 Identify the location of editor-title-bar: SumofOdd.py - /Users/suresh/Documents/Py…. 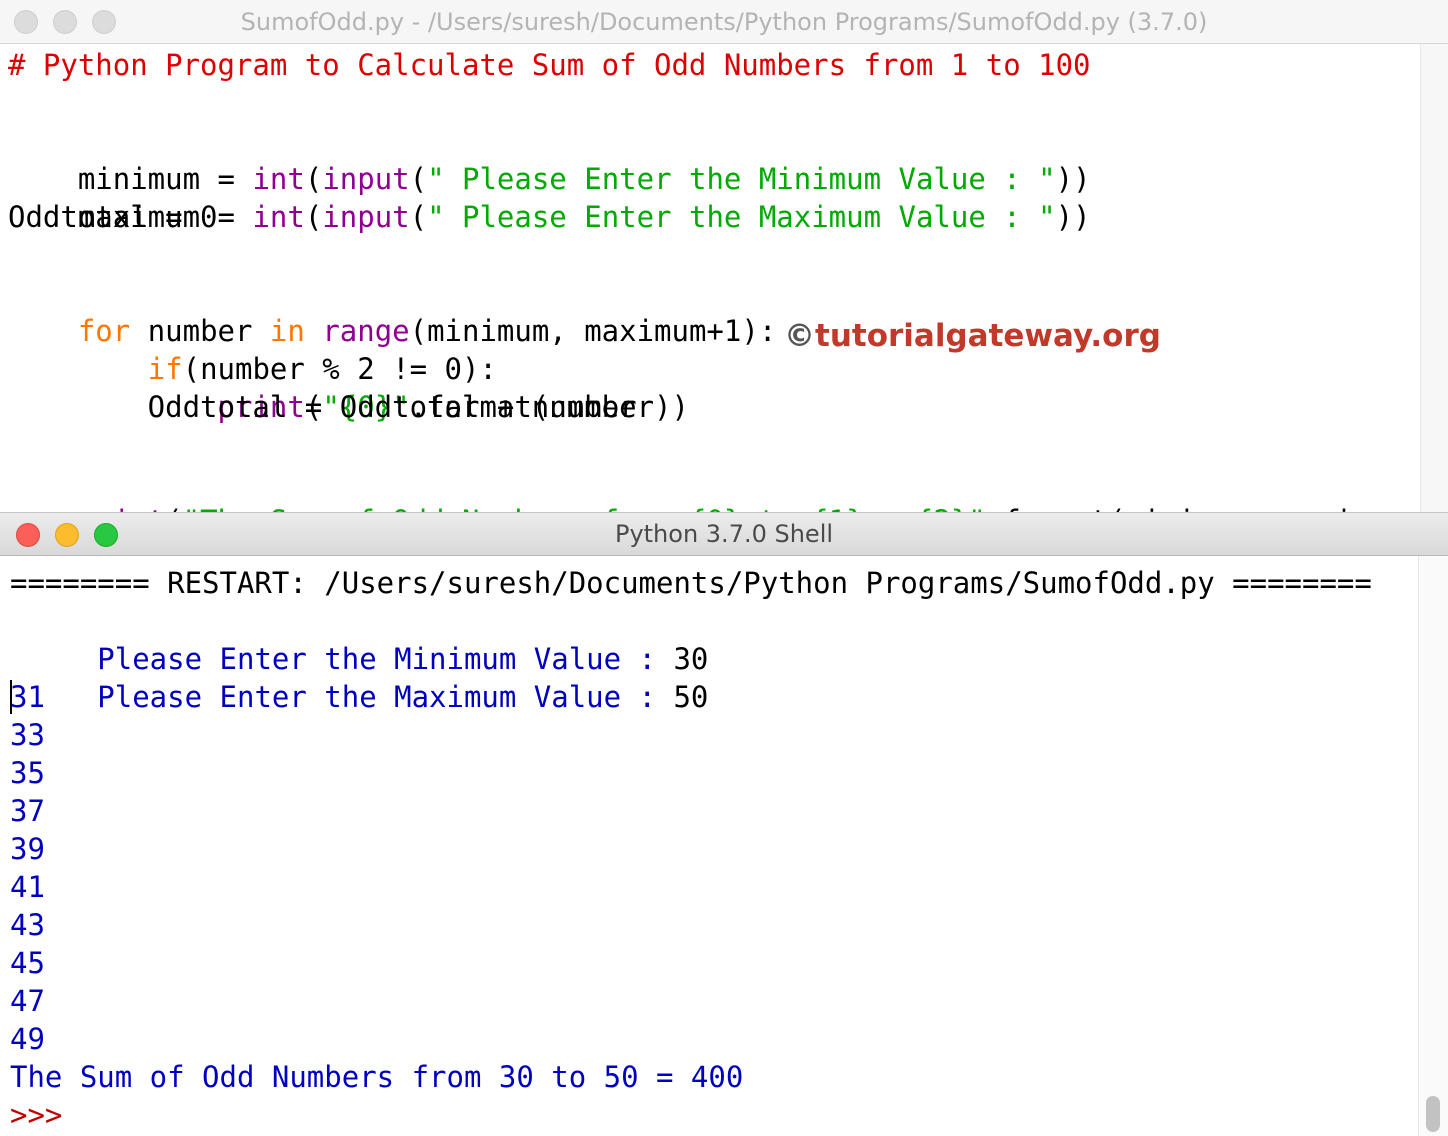
(724, 22).